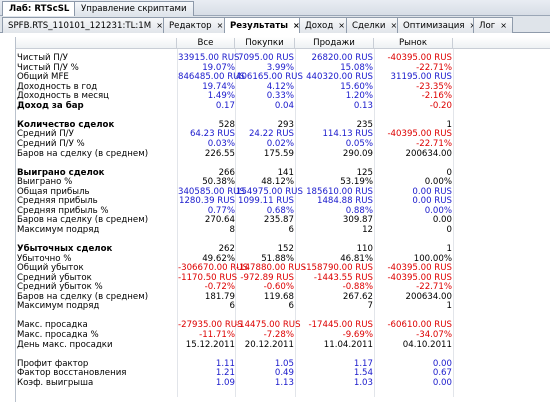  I want to click on row-label: Максимум подряд, so click(58, 306).